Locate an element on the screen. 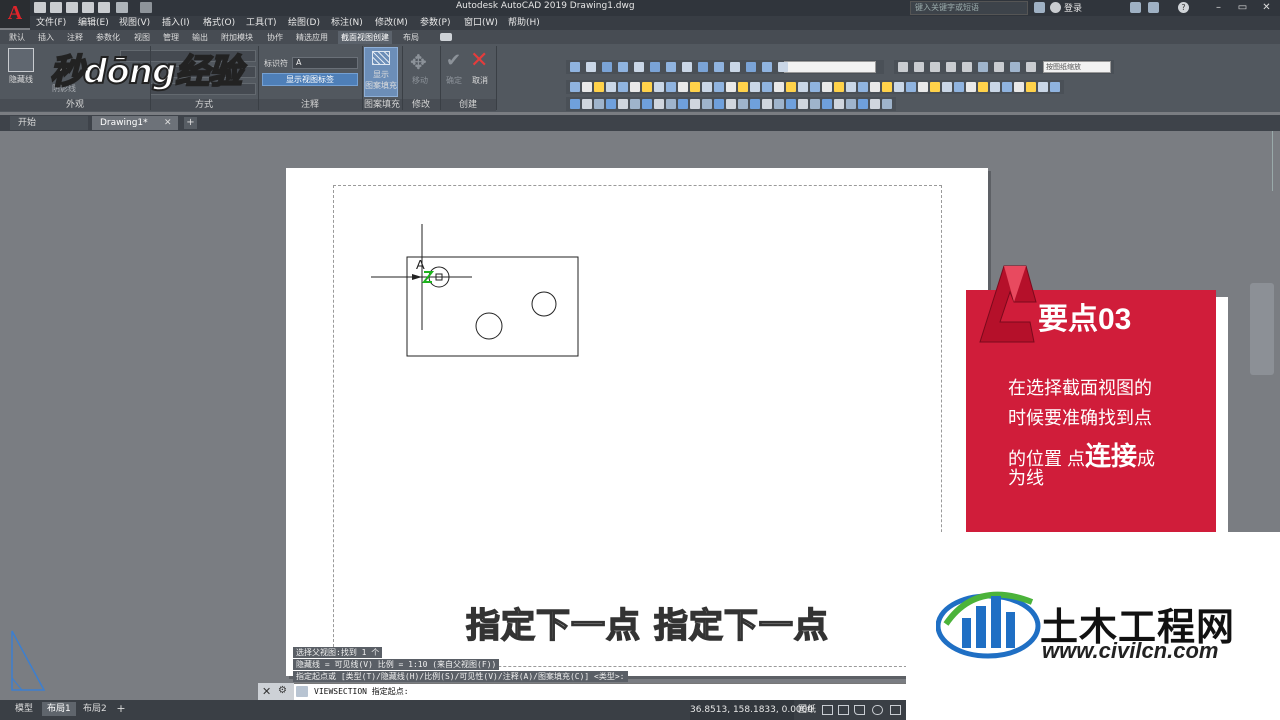 The image size is (1280, 720). save-as-icon is located at coordinates (88, 7).